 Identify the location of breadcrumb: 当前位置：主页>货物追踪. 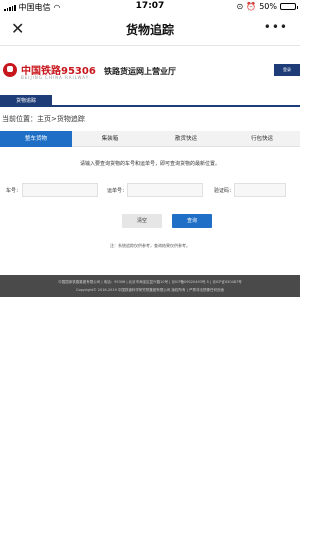
(43, 119).